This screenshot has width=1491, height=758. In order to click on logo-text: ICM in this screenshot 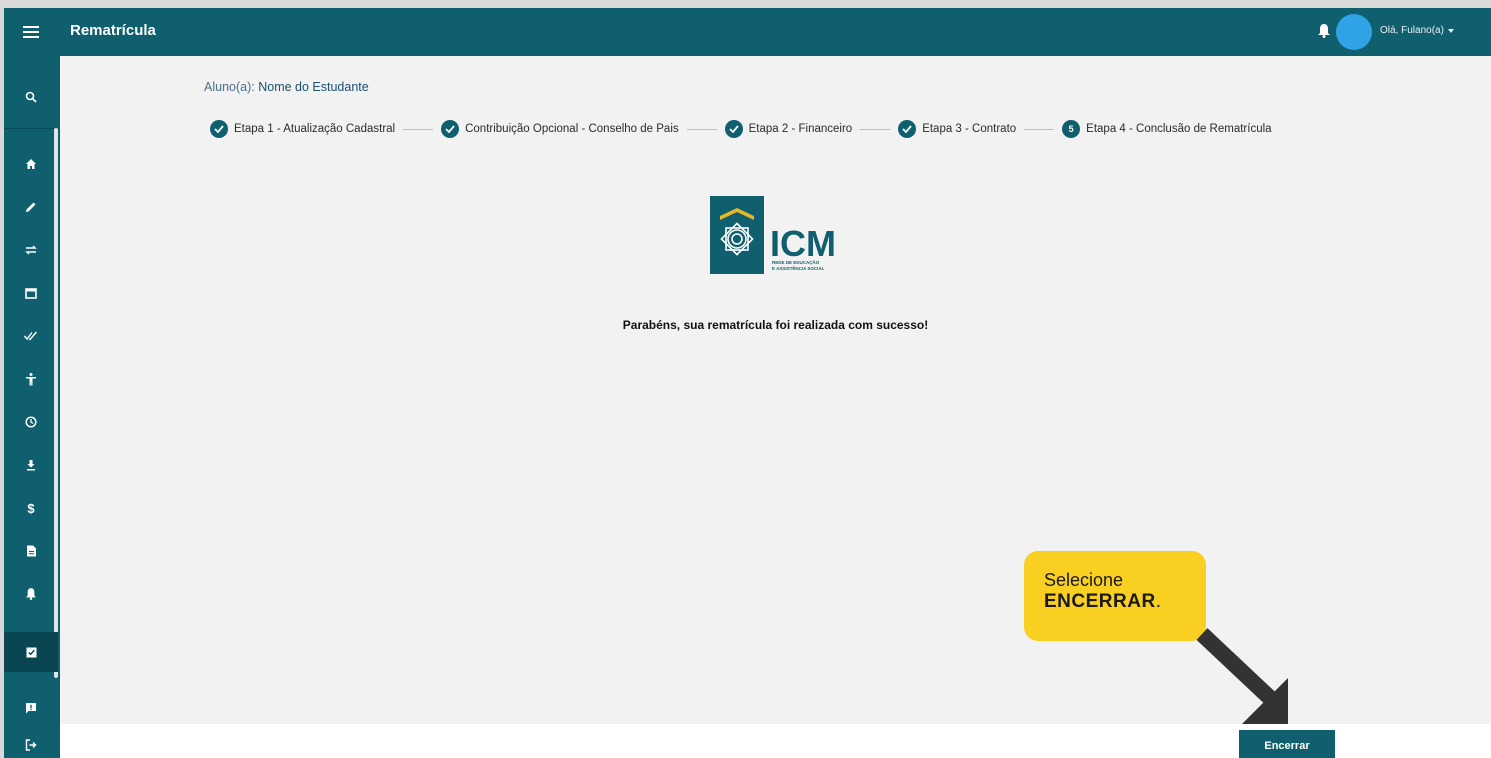, I will do `click(803, 243)`.